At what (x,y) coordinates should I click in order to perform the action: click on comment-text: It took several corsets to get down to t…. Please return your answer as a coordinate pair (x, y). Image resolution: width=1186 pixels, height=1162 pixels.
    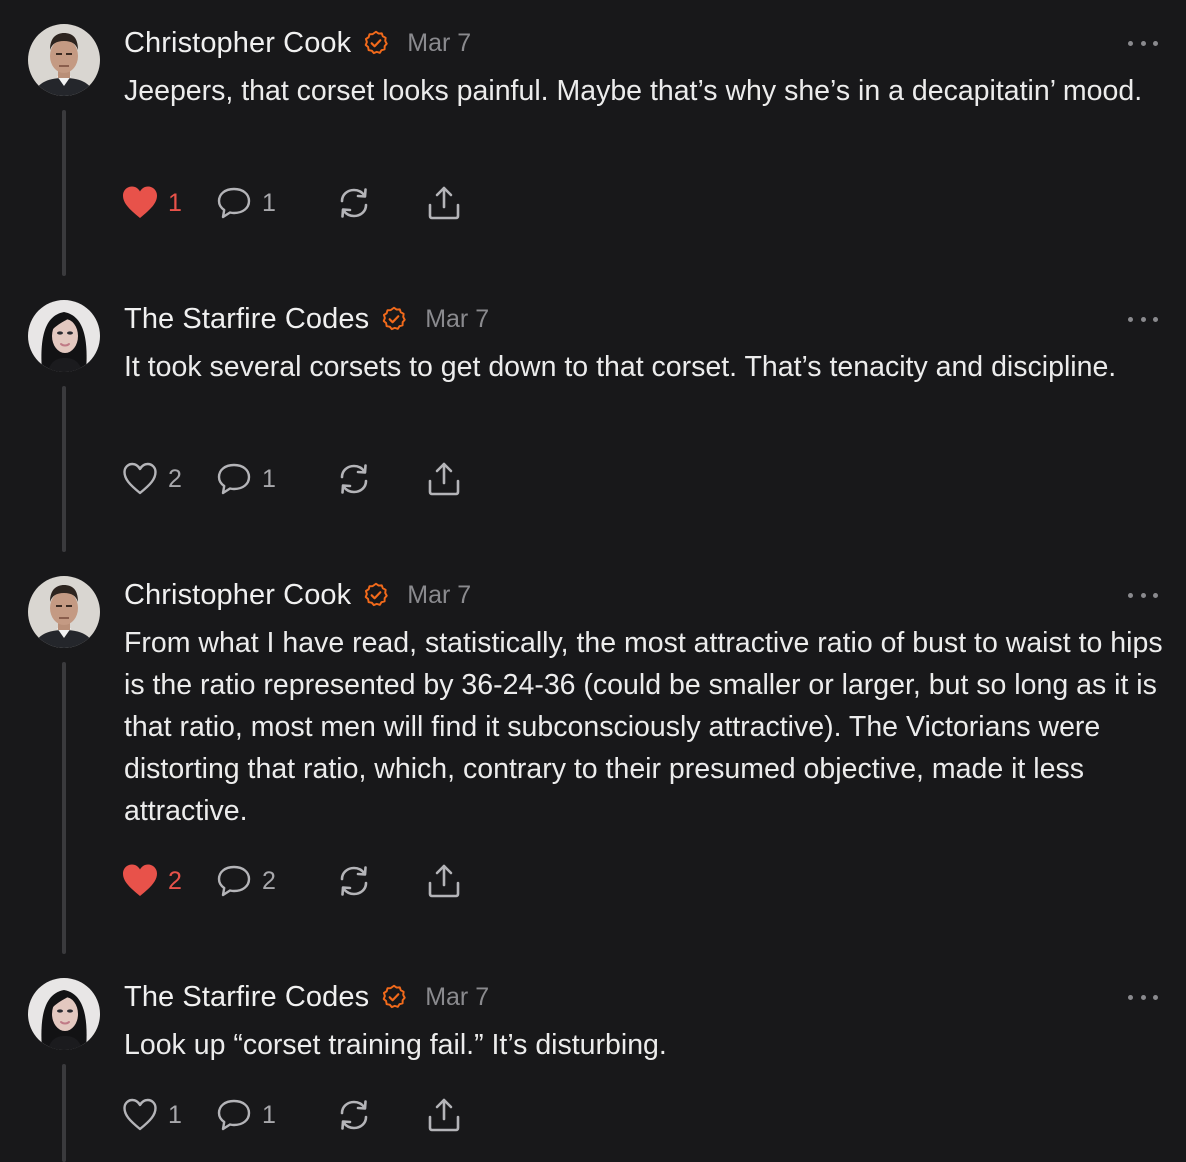
    Looking at the image, I should click on (620, 367).